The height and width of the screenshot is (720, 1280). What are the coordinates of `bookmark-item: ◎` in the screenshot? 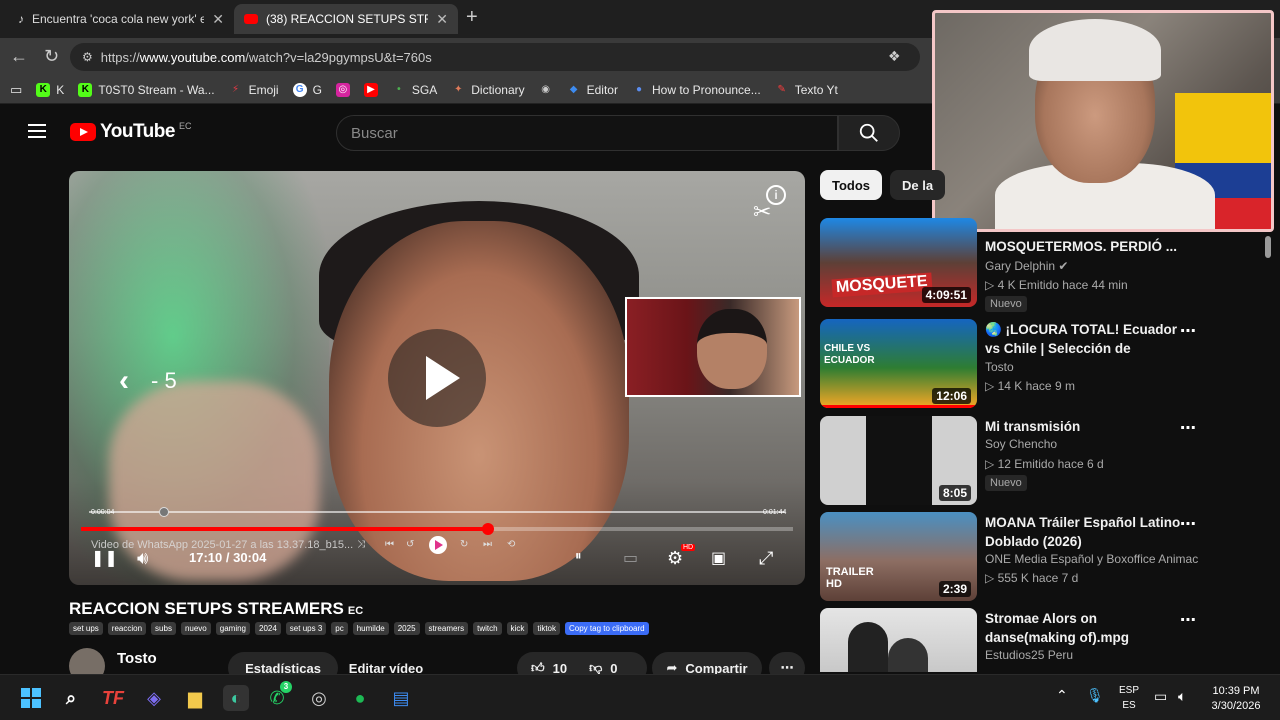 It's located at (342, 89).